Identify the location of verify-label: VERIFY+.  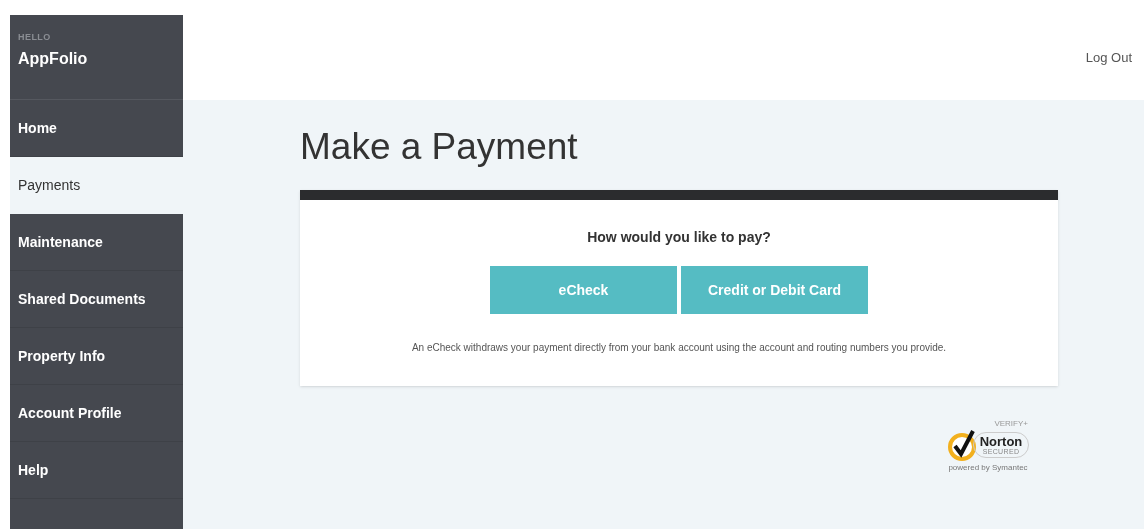
(1011, 424).